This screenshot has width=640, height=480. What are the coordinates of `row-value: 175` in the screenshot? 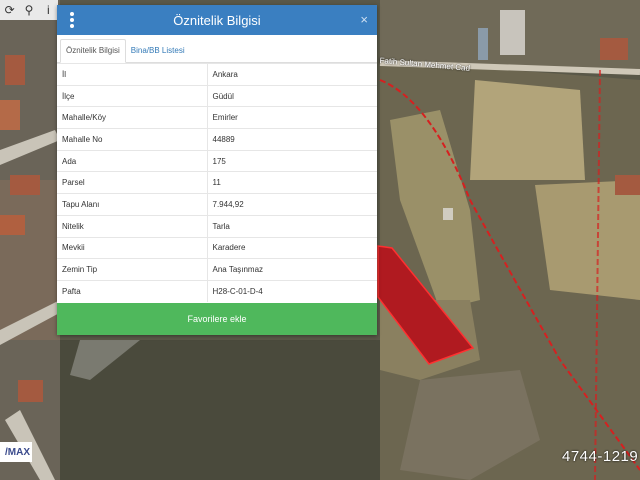 It's located at (292, 160).